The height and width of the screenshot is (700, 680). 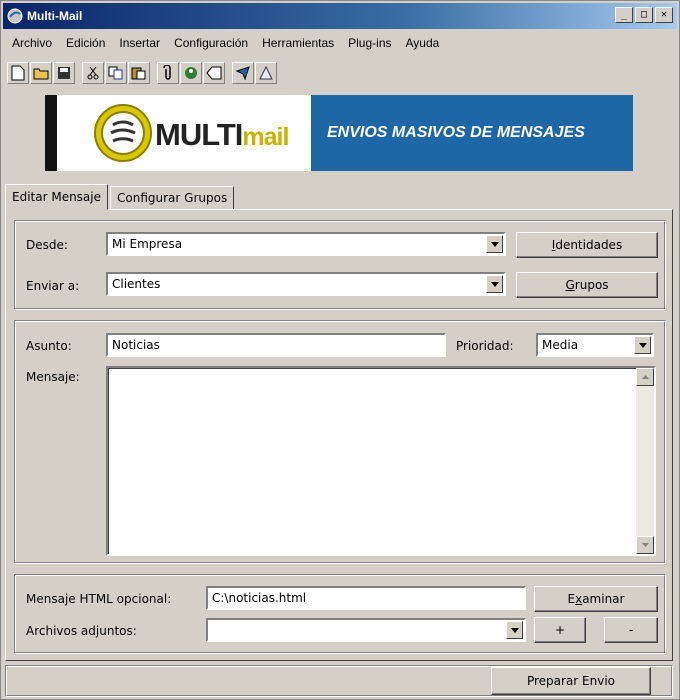 I want to click on asunto-label: Asunto:, so click(x=49, y=346).